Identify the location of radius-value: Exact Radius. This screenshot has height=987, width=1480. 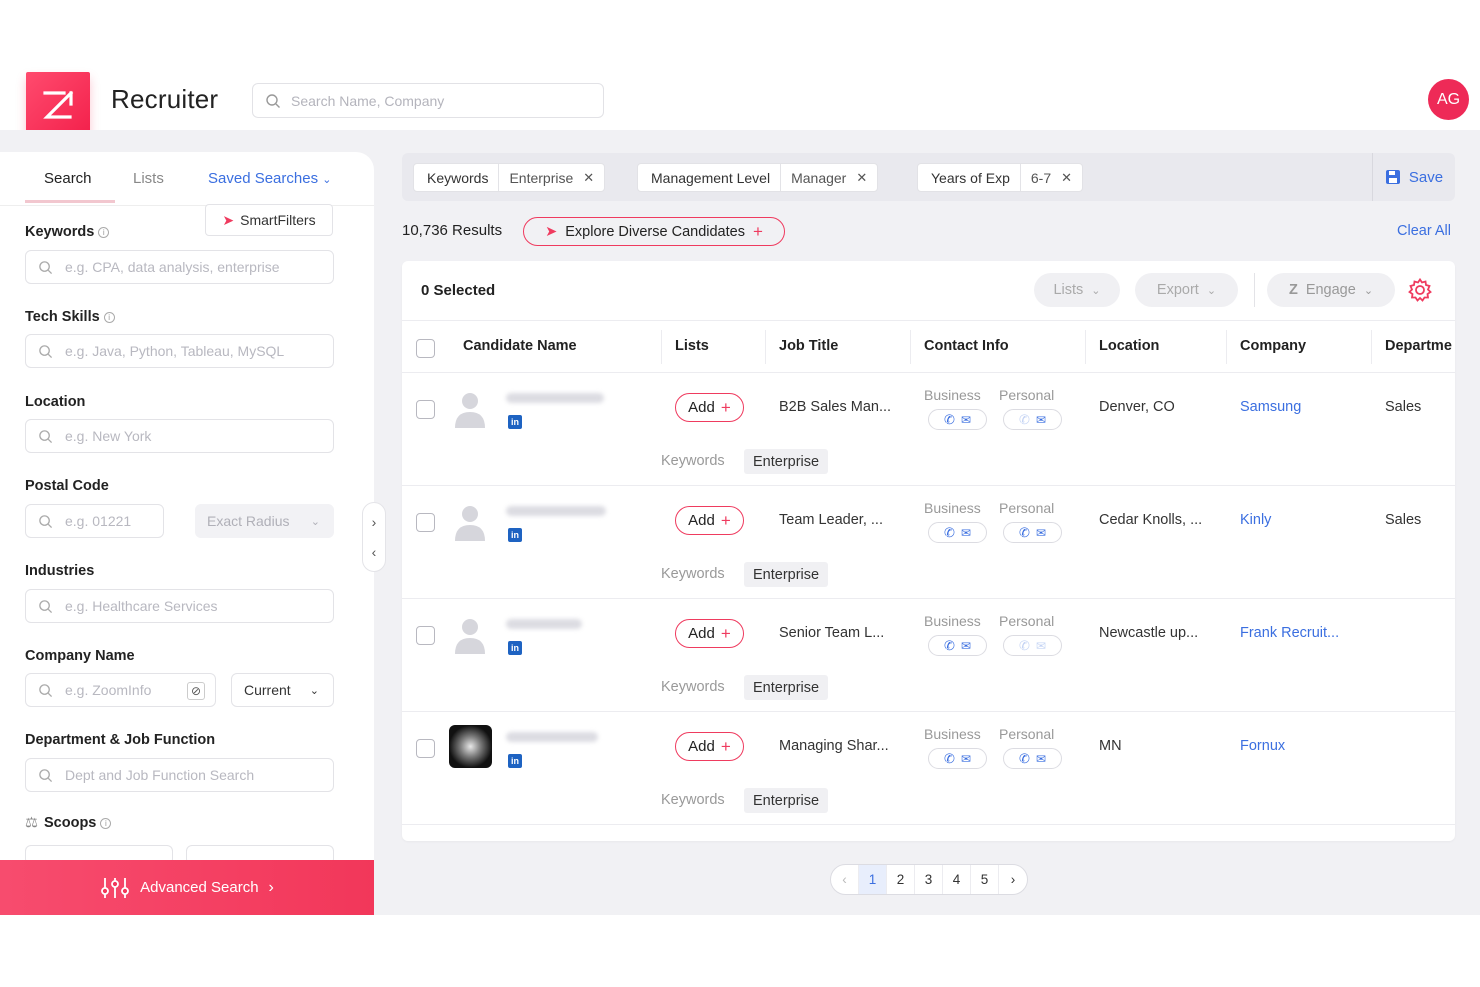
(248, 521).